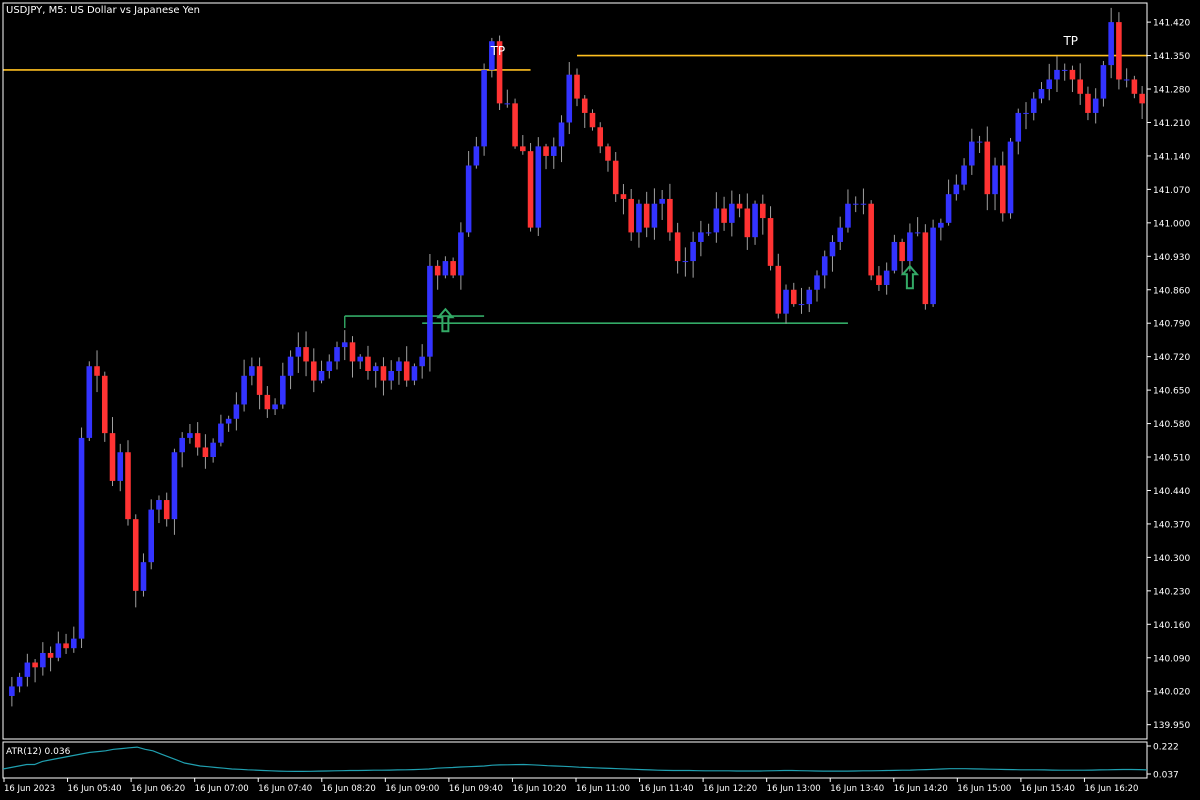 This screenshot has height=800, width=1200. What do you see at coordinates (784, 46) in the screenshot?
I see `annotations: TP TP` at bounding box center [784, 46].